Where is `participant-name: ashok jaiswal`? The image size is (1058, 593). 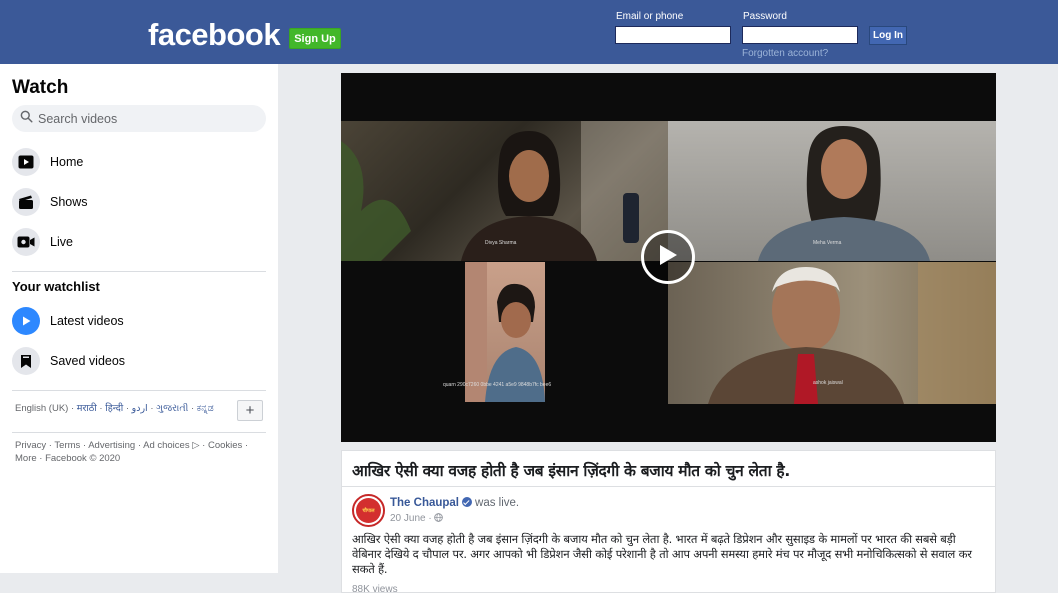
participant-name: ashok jaiswal is located at coordinates (828, 383).